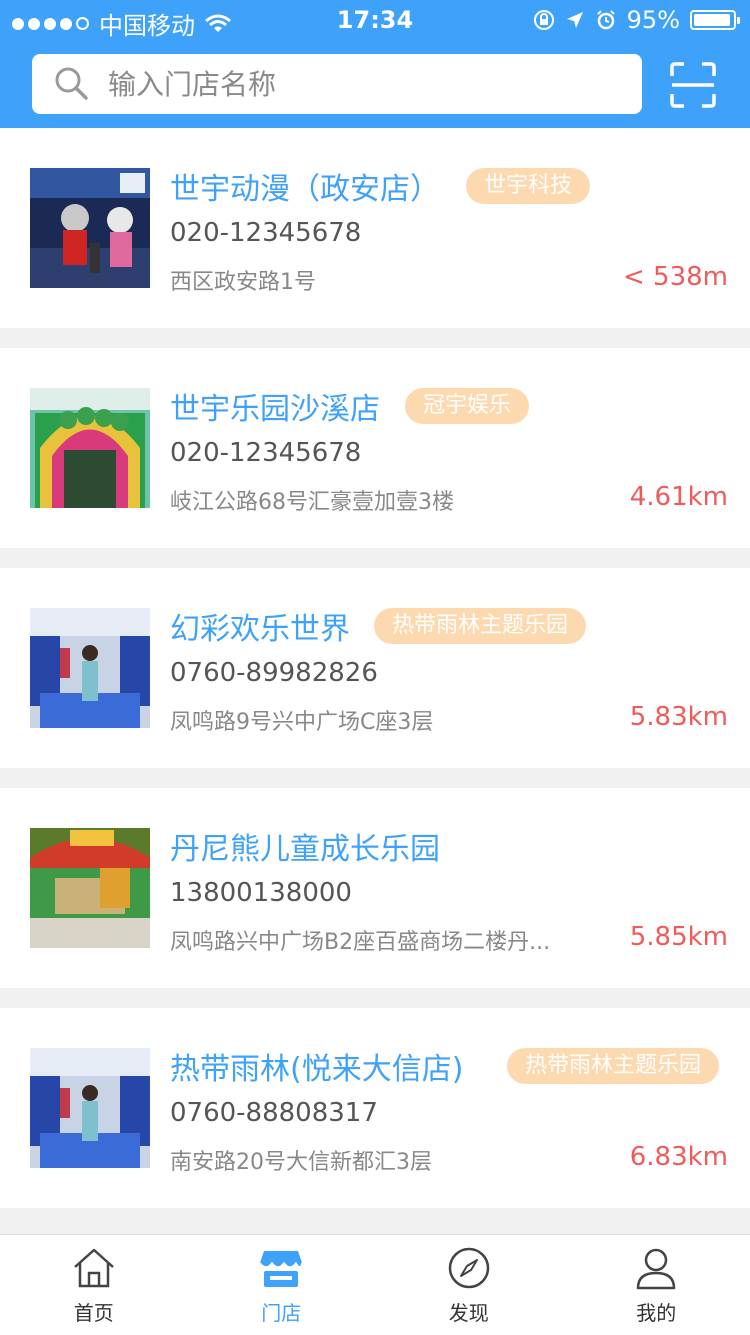 The image size is (750, 1335). I want to click on tab-store: 门店, so click(282, 1285).